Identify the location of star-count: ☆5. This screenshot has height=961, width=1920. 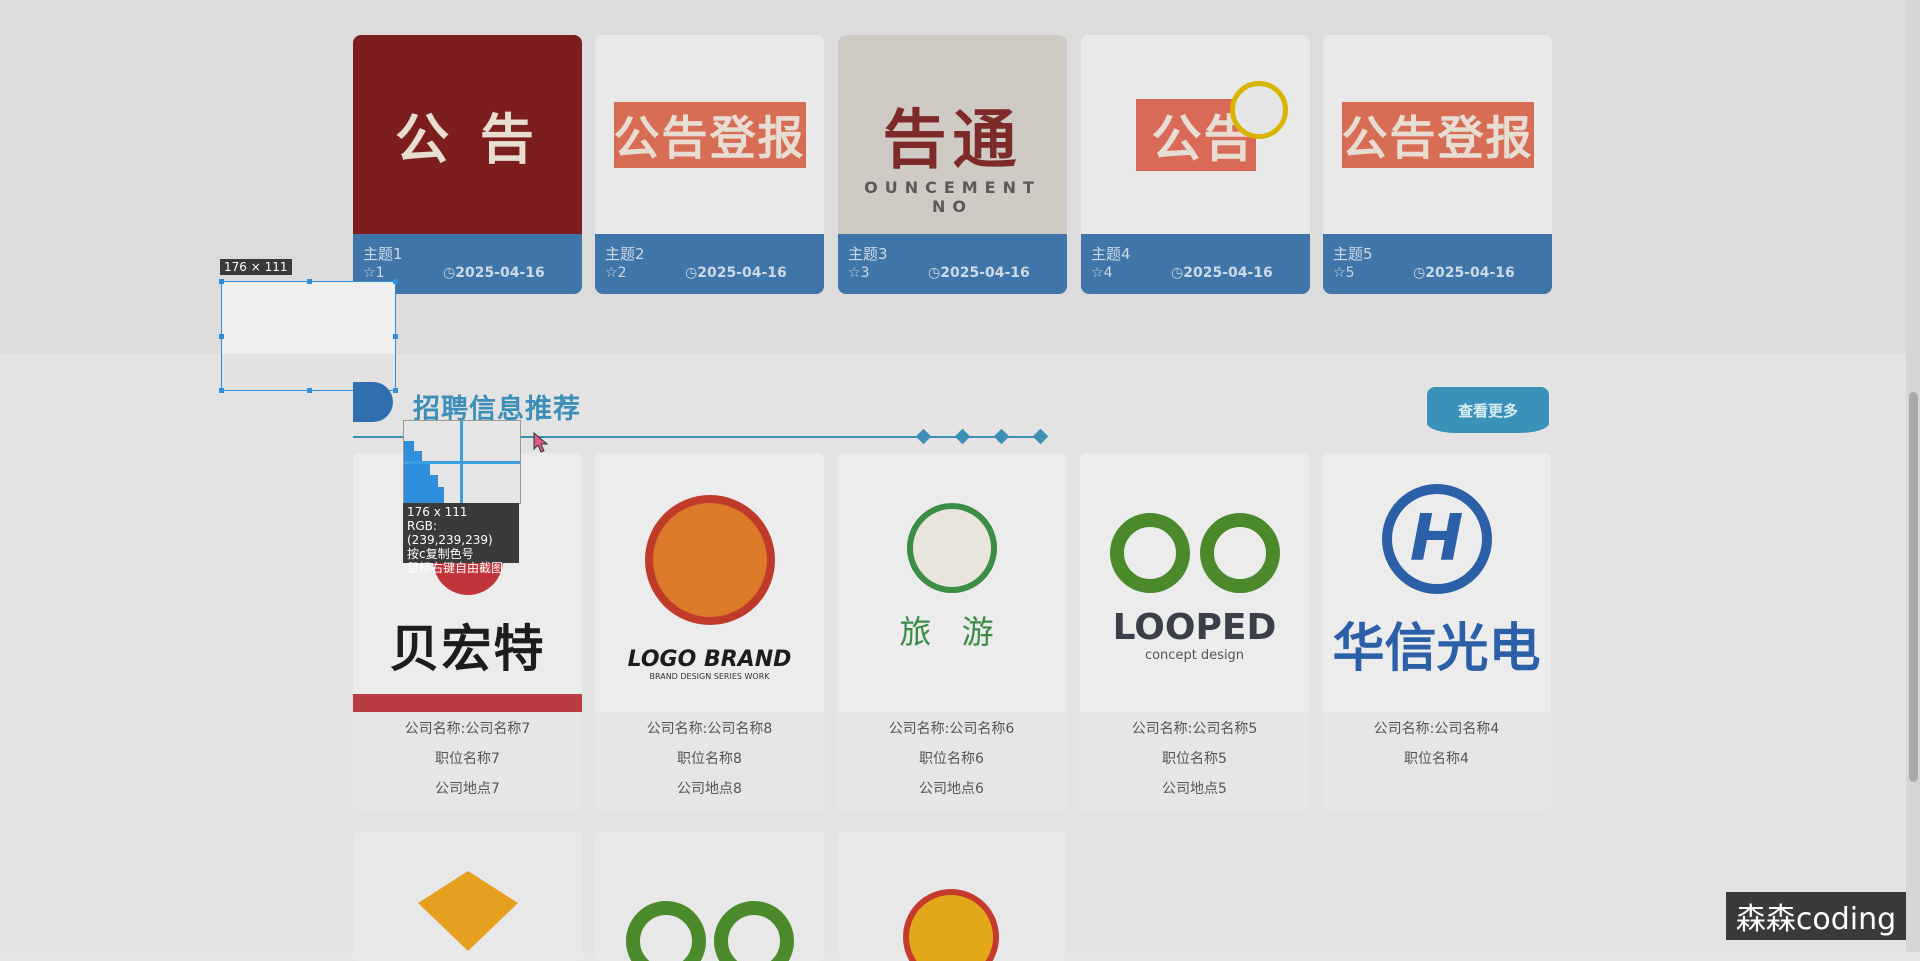
(1344, 273).